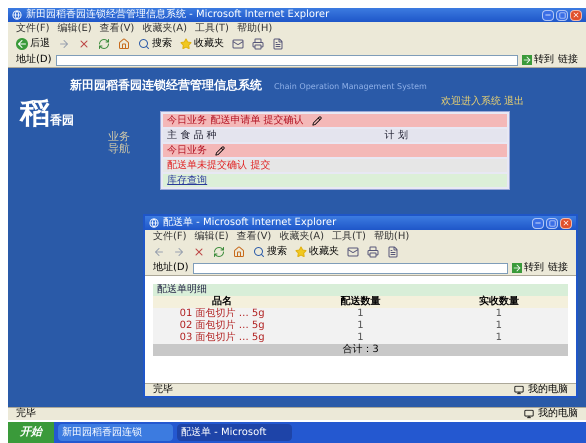  What do you see at coordinates (222, 338) in the screenshot?
I see `table-cell-text: 03 面包切片 … 5g` at bounding box center [222, 338].